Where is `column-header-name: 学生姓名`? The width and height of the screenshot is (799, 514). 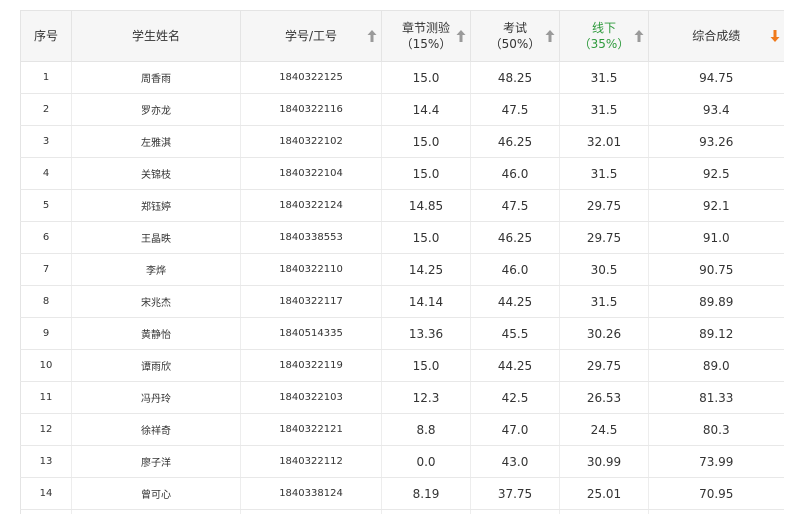 column-header-name: 学生姓名 is located at coordinates (156, 36).